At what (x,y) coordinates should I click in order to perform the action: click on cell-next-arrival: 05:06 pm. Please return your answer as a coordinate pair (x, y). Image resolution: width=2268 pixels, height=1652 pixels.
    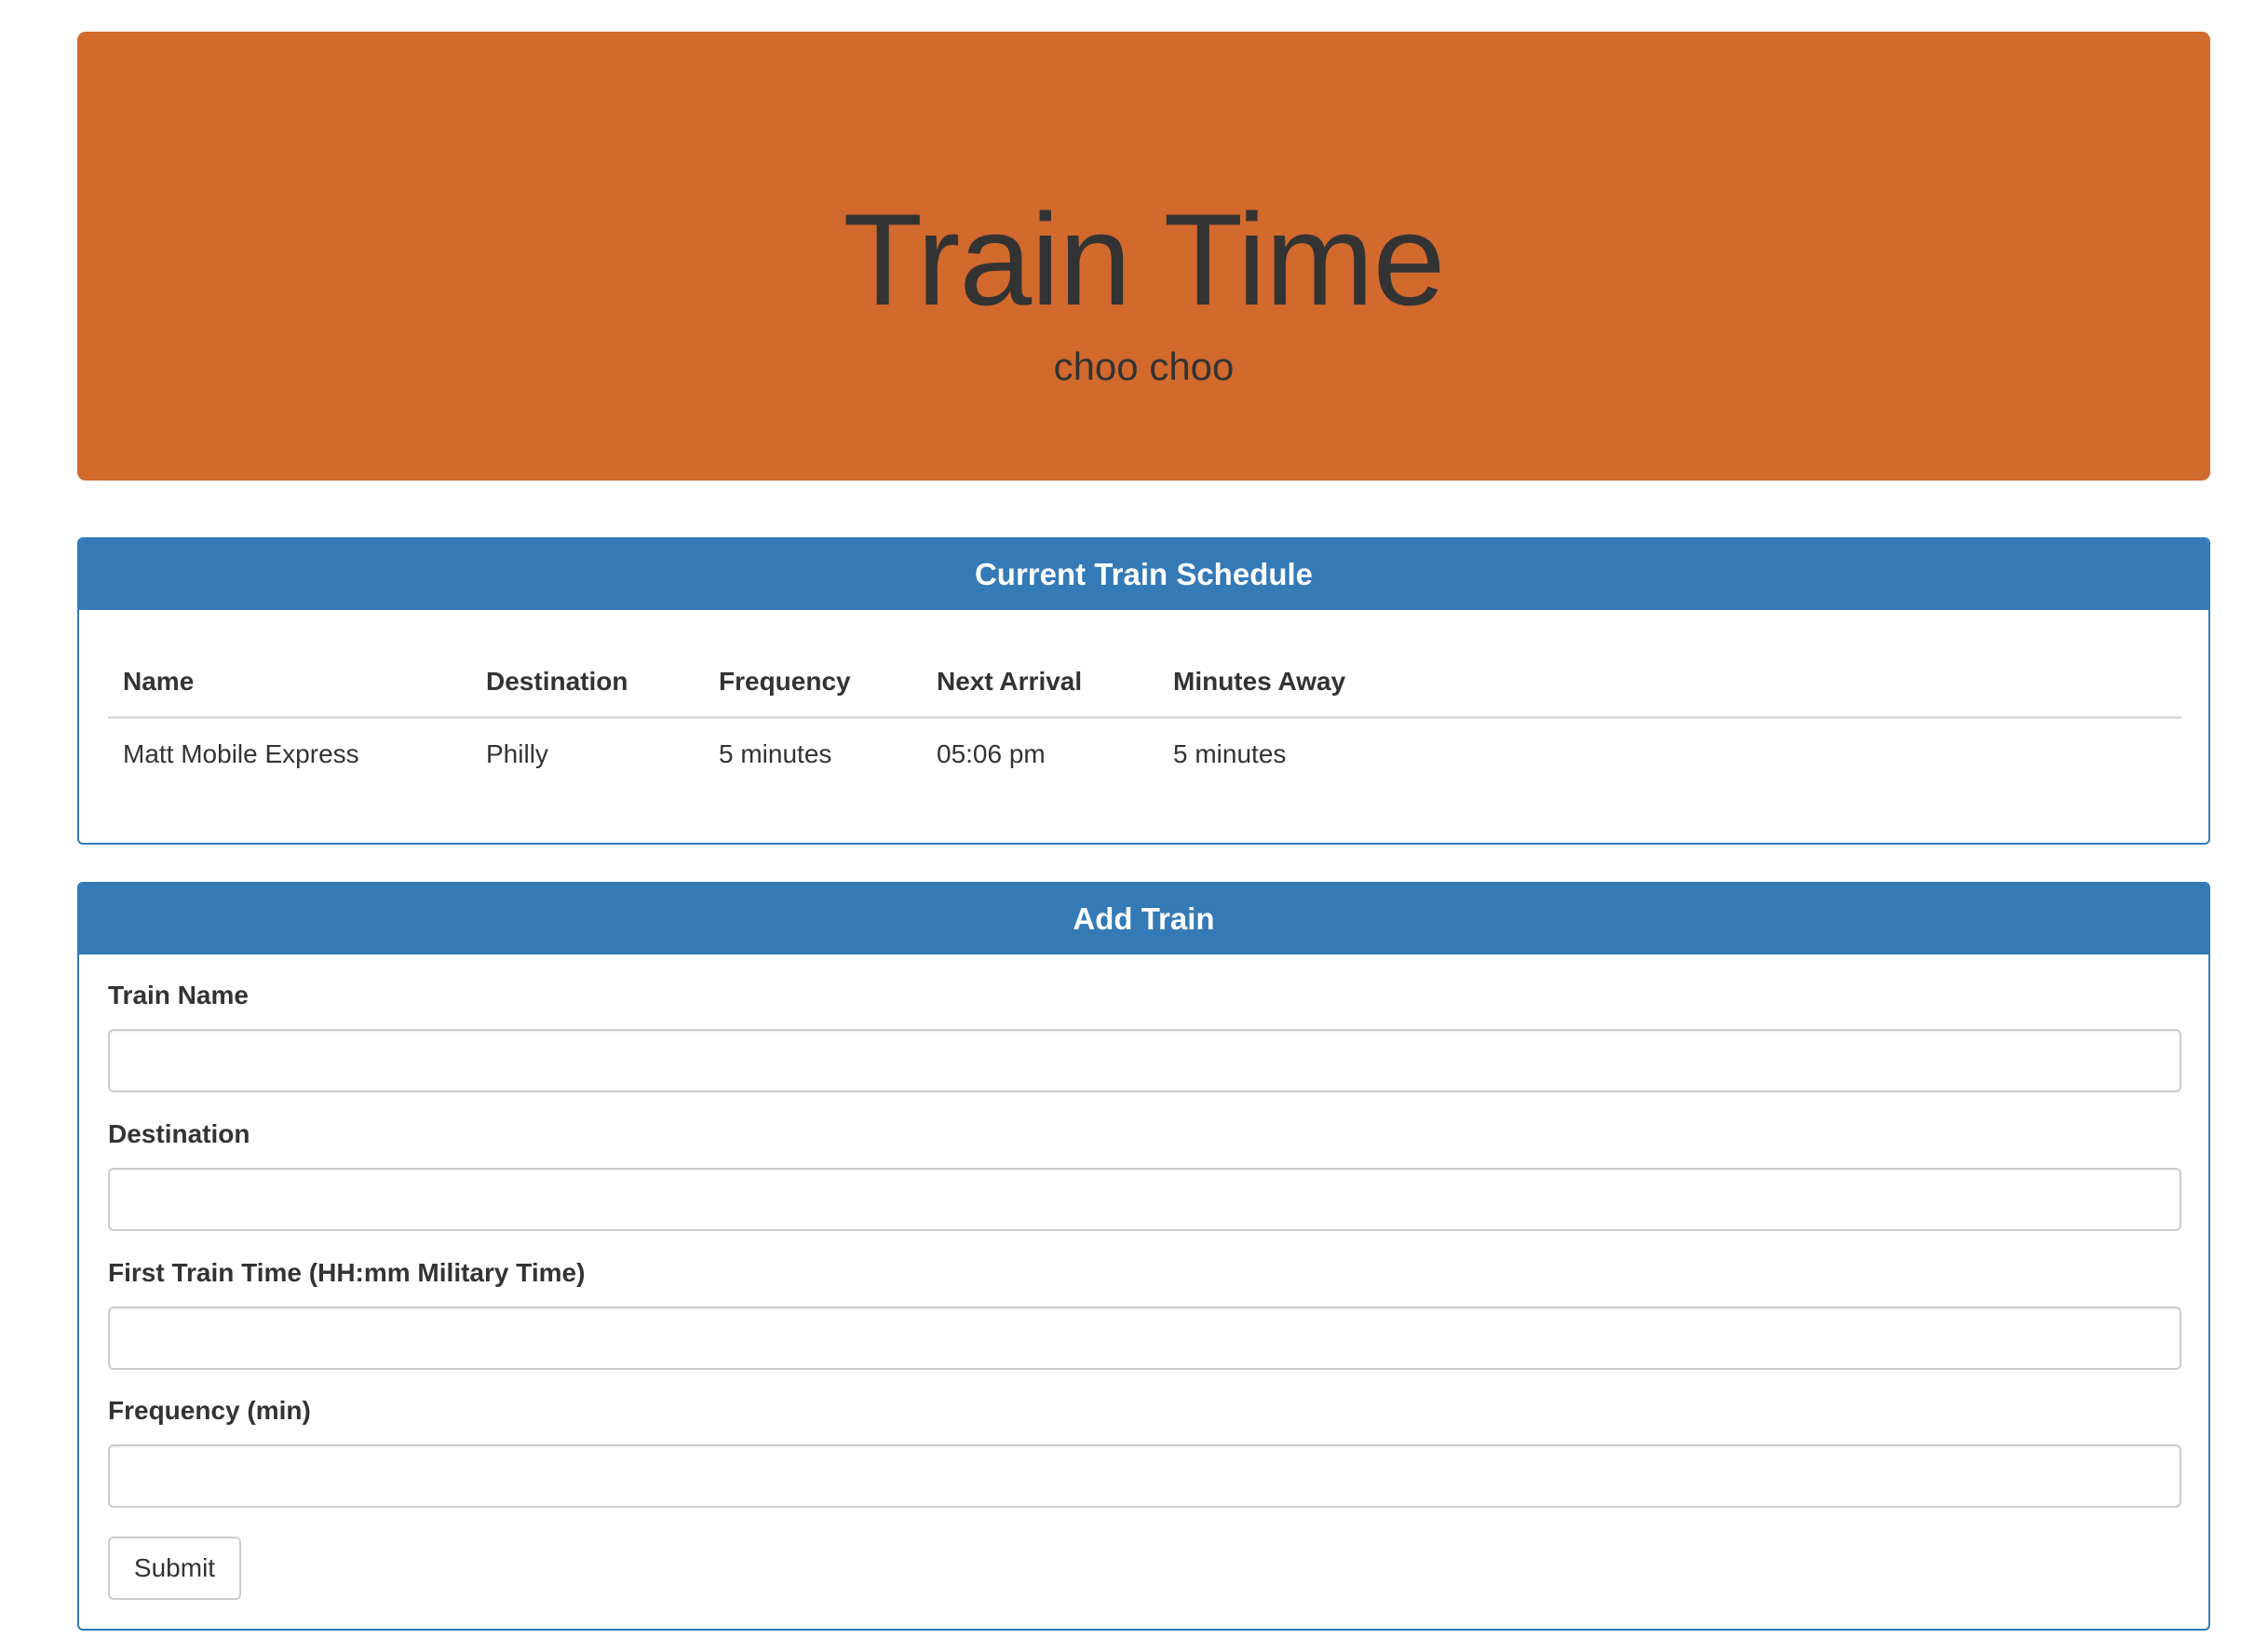
    Looking at the image, I should click on (992, 753).